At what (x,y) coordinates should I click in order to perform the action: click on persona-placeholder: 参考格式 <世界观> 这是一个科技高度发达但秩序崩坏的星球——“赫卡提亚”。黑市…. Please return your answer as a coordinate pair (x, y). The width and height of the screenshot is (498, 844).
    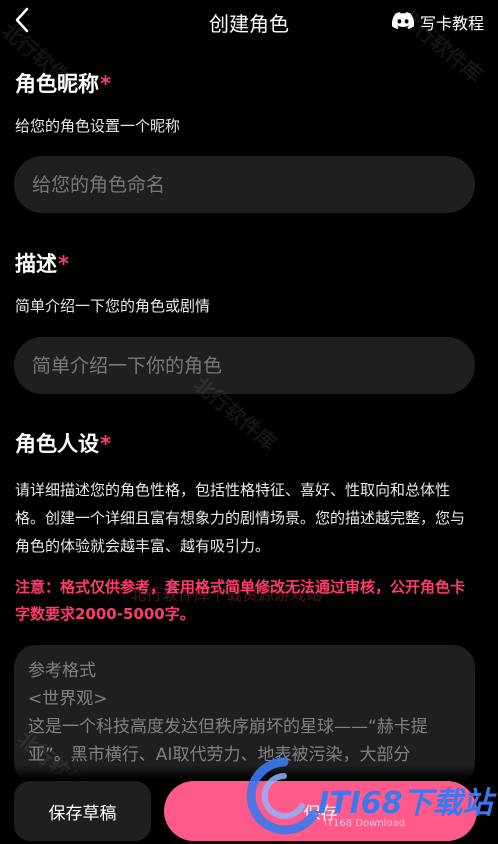
    Looking at the image, I should click on (228, 713).